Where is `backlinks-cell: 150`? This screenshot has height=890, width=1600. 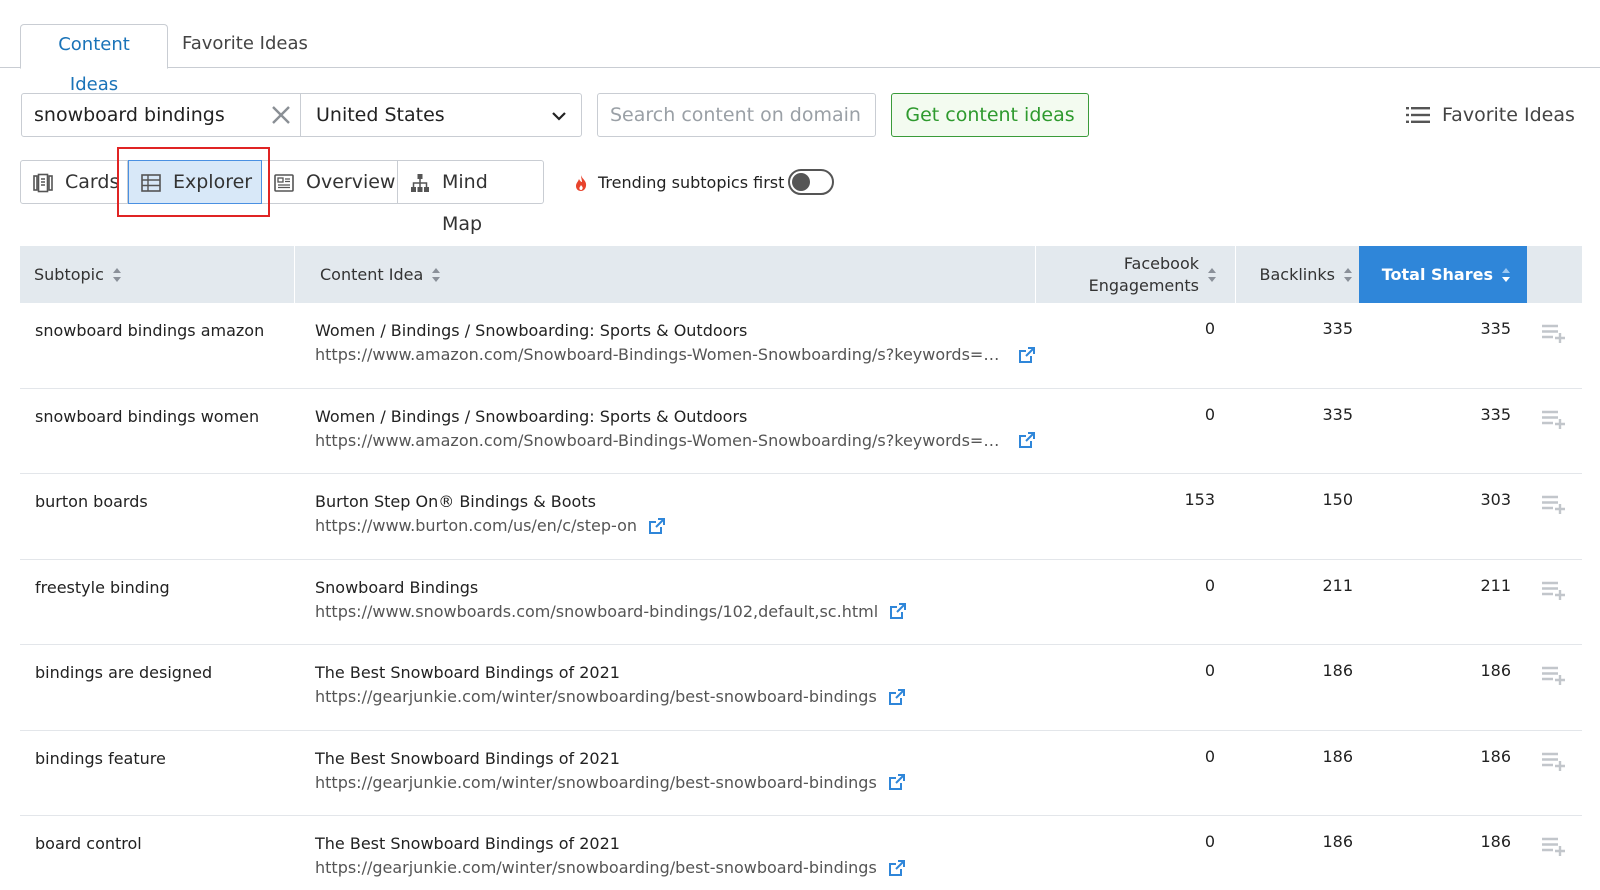
backlinks-cell: 150 is located at coordinates (1337, 499).